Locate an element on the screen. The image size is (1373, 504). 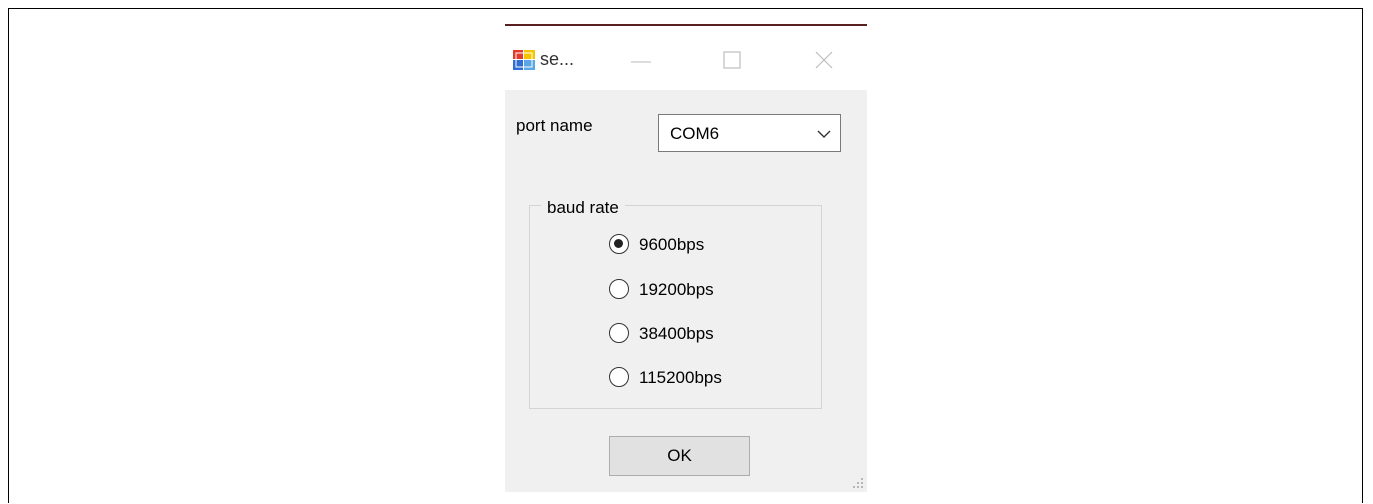
close-icon is located at coordinates (824, 60).